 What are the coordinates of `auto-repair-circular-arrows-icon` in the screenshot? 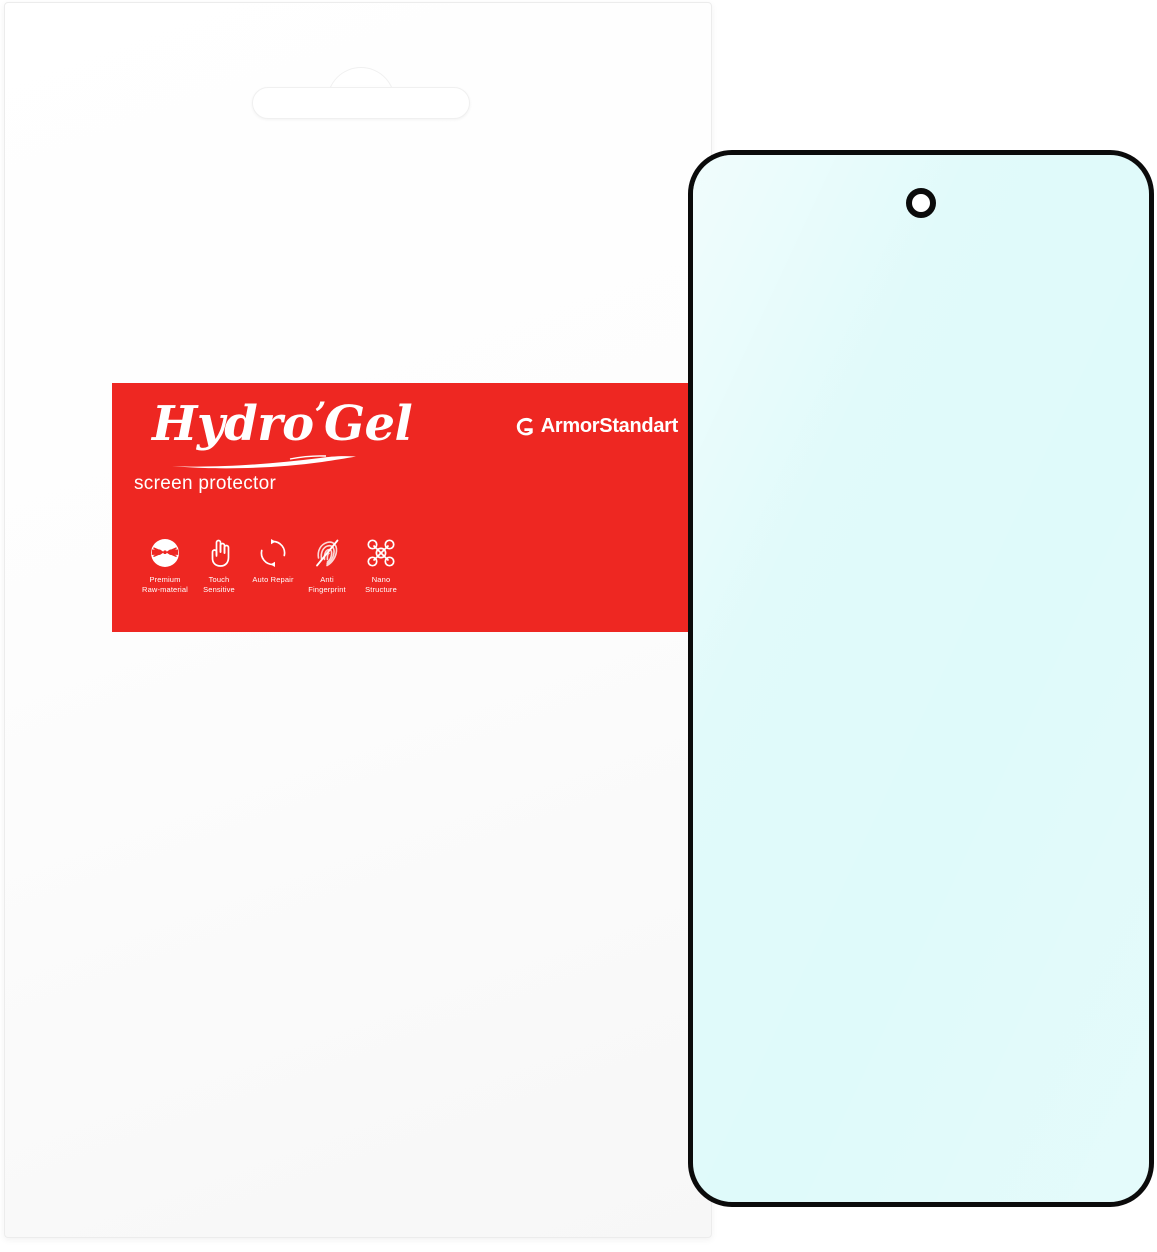 It's located at (273, 553).